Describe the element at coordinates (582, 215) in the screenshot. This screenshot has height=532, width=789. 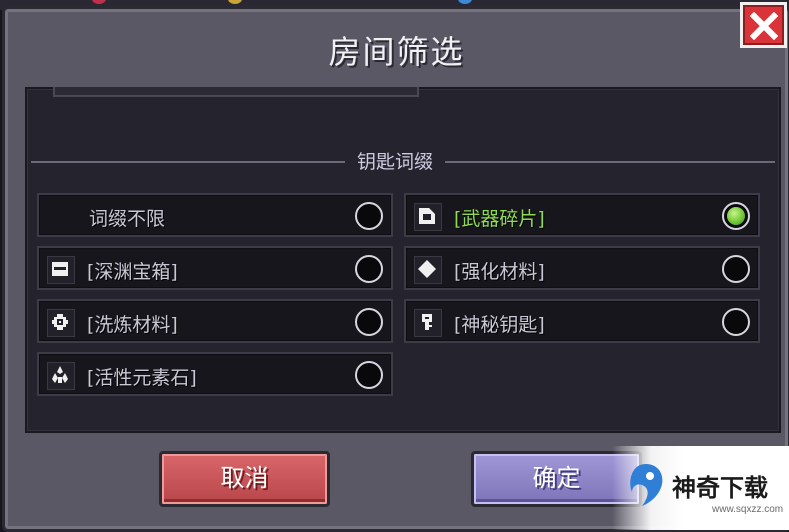
I see `option-weapon-fragment: [武器碎片]` at that location.